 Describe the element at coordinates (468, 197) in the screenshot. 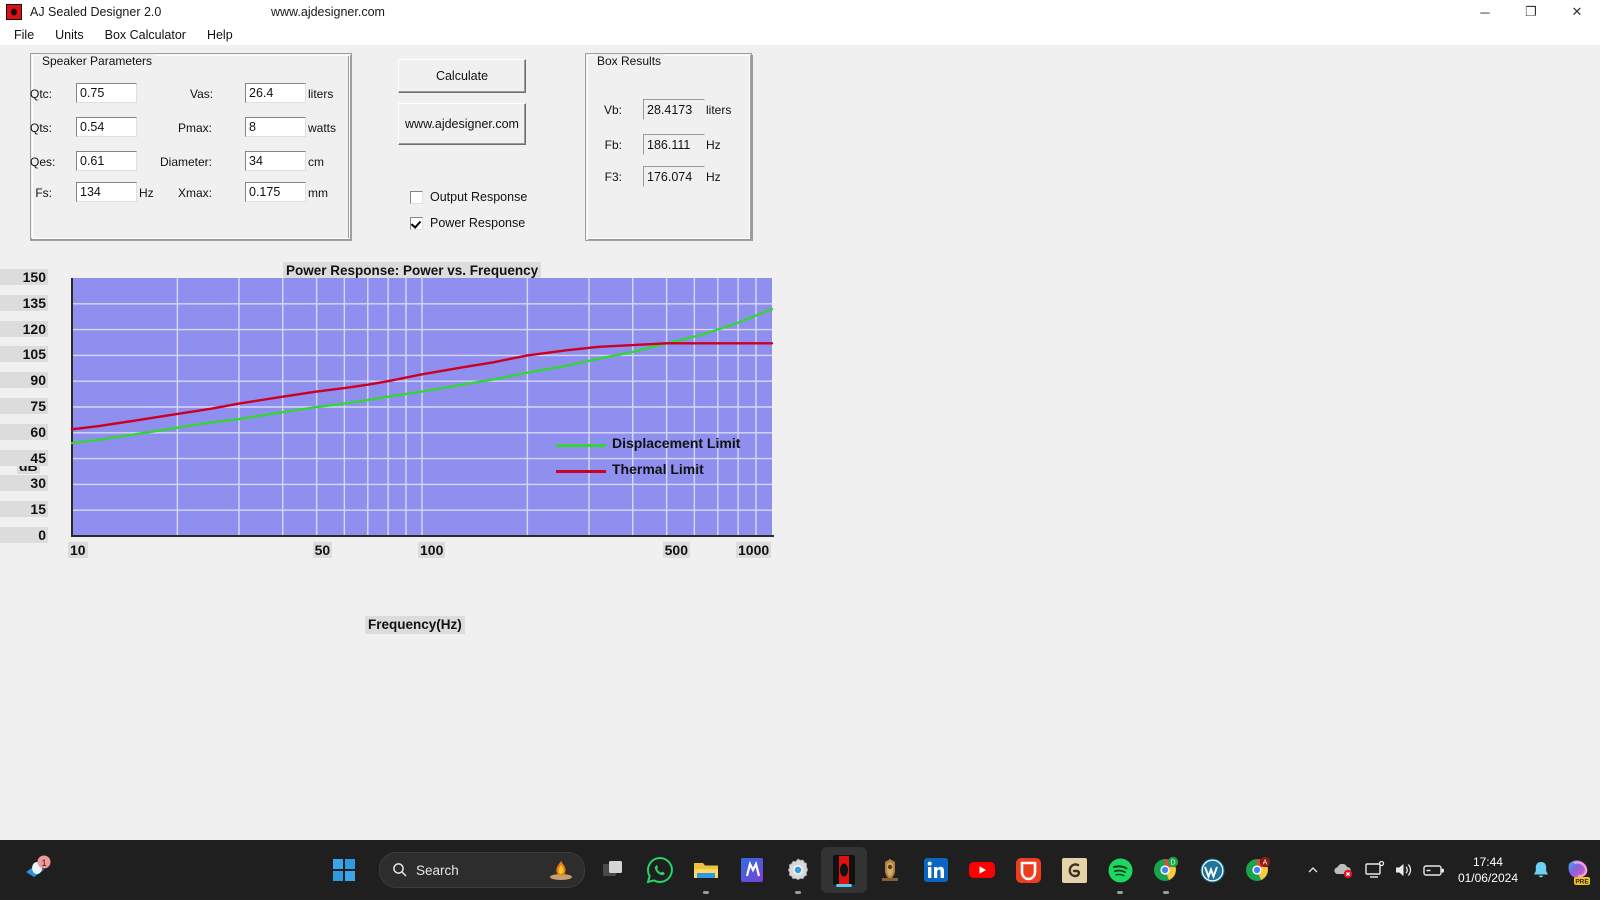

I see `output-response-checkbox-row: Output Response` at that location.